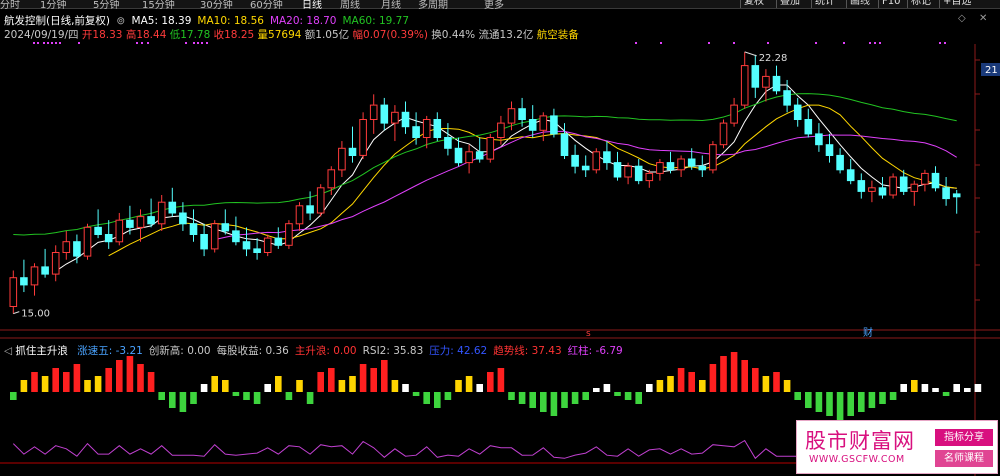 This screenshot has height=476, width=1000. Describe the element at coordinates (8, 351) in the screenshot. I see `indicator-arrow-icon: ◁` at that location.